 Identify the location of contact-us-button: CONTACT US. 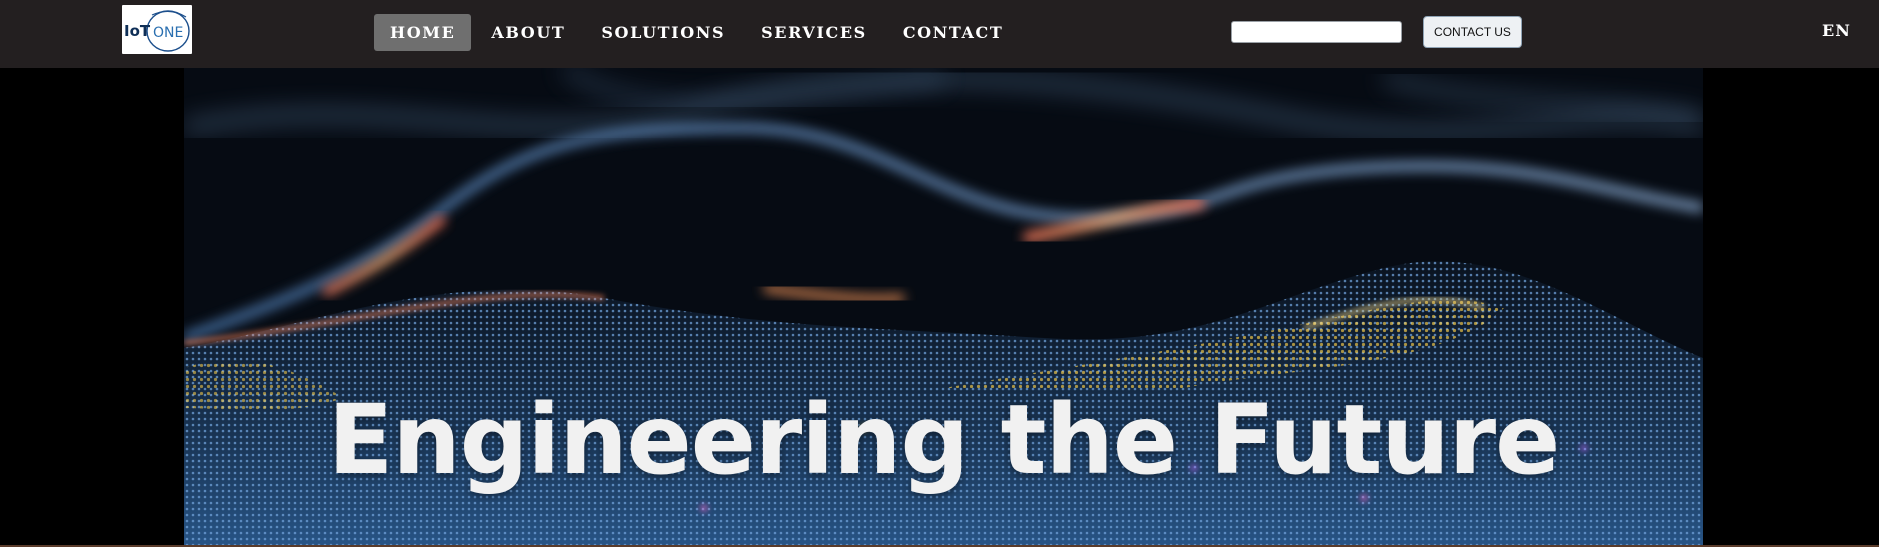
(1472, 32).